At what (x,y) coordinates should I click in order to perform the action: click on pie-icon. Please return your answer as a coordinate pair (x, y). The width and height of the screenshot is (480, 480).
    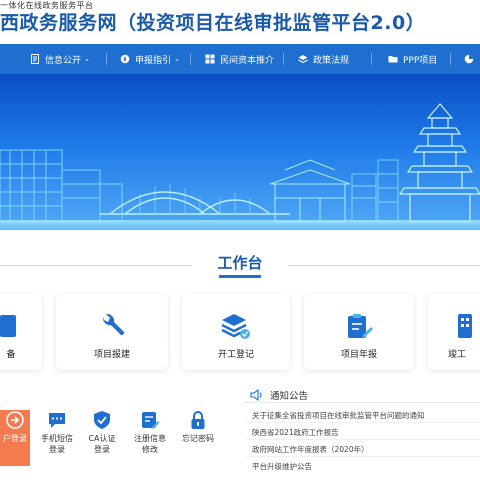
    Looking at the image, I should click on (469, 59).